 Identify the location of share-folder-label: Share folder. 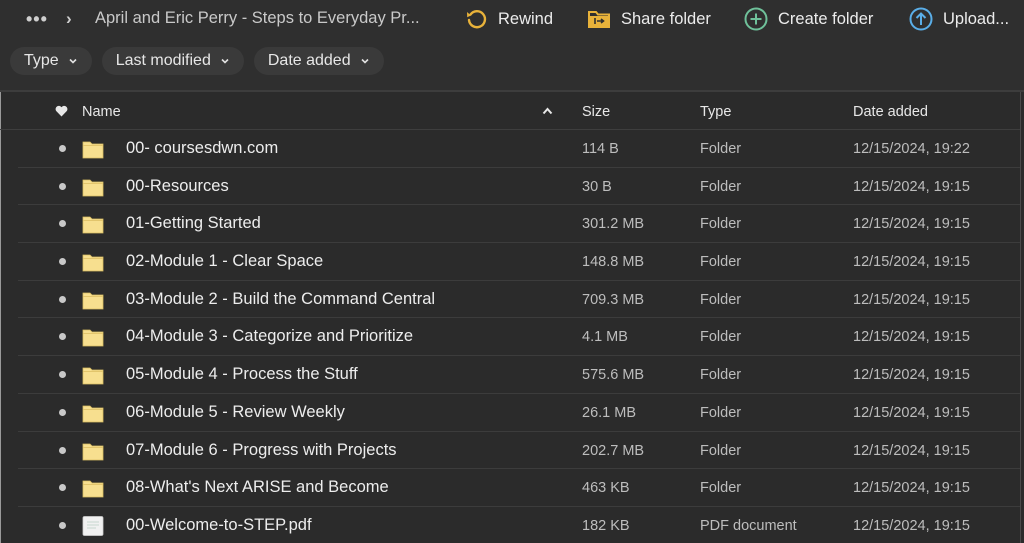
(666, 18).